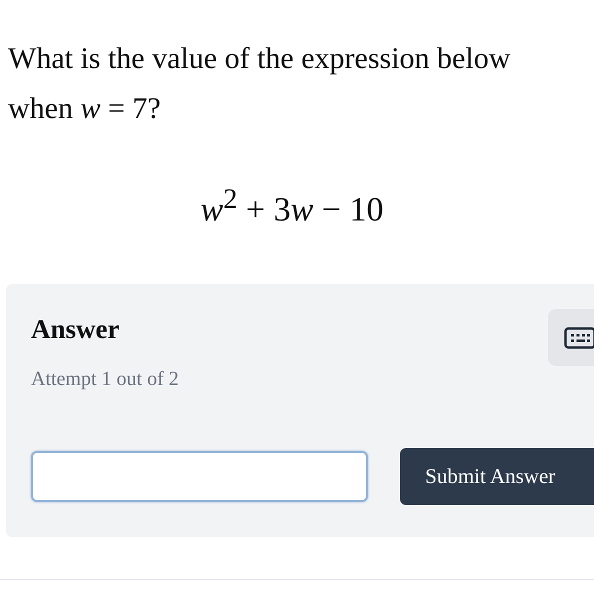  What do you see at coordinates (259, 84) in the screenshot?
I see `question-text: What is the value of the expression below when w = 7?` at bounding box center [259, 84].